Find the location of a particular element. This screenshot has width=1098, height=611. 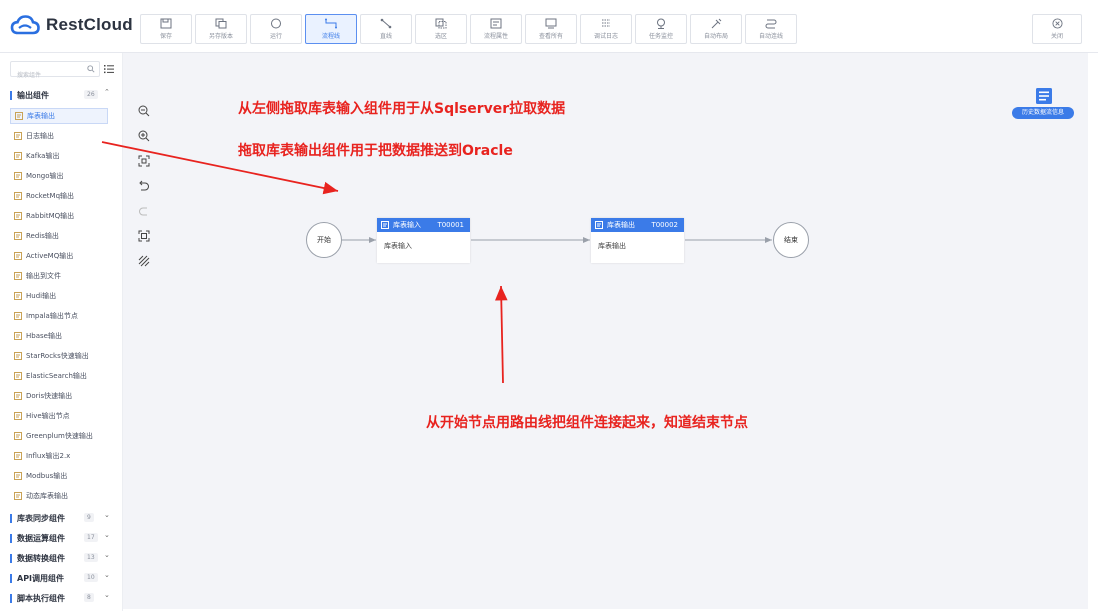

start-node: 开始 is located at coordinates (324, 240).